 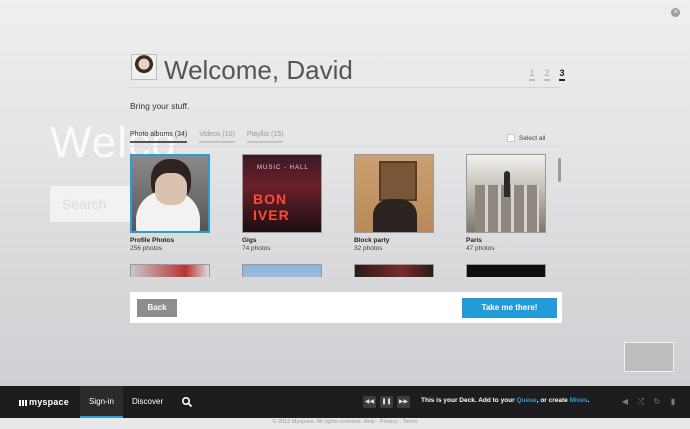 What do you see at coordinates (559, 170) in the screenshot?
I see `grid-scrollbar` at bounding box center [559, 170].